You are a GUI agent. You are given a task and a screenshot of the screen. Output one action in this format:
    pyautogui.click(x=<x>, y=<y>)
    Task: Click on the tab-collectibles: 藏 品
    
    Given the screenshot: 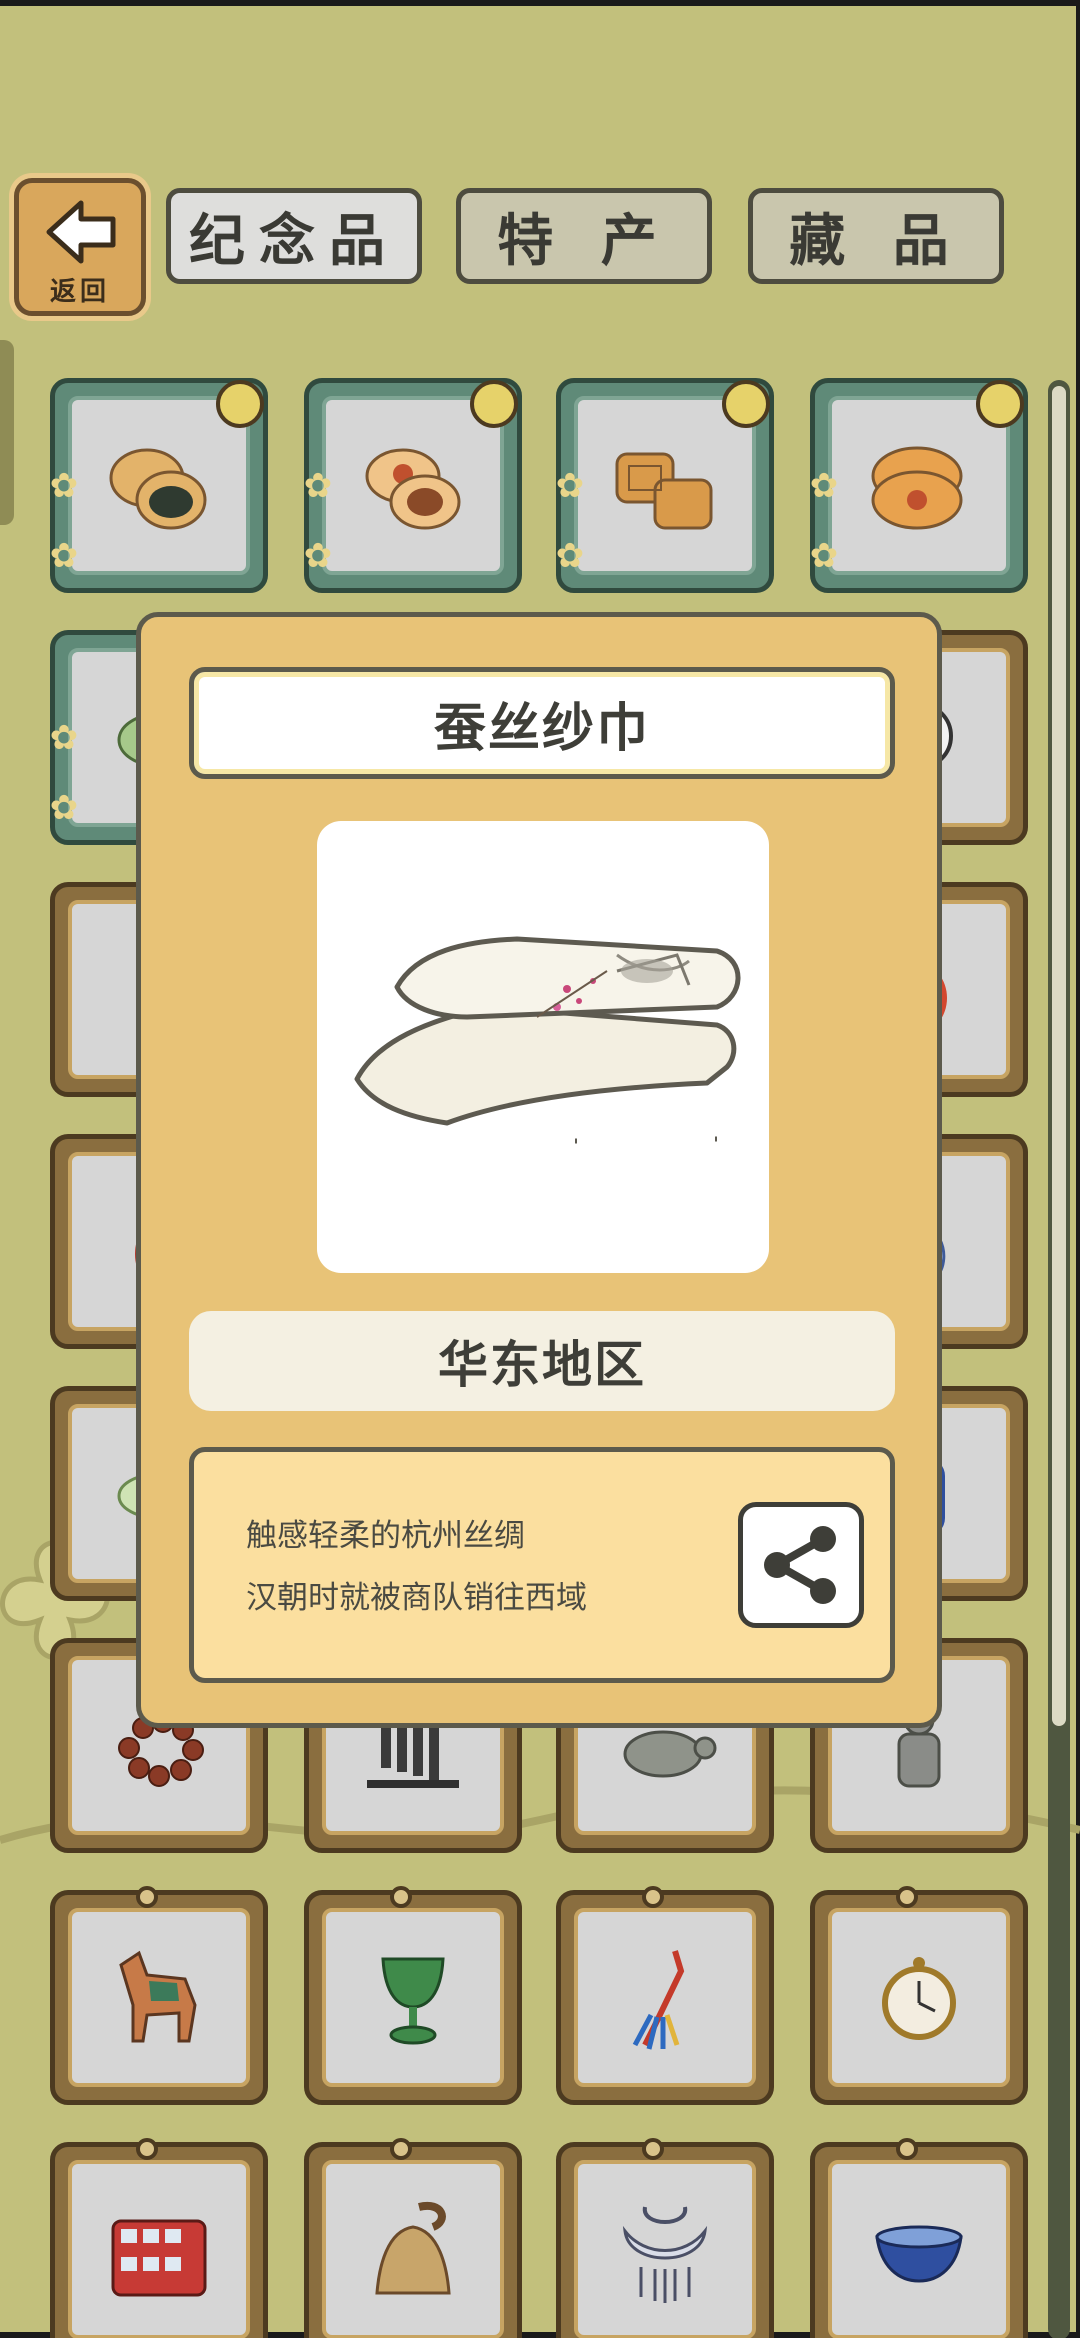 What is the action you would take?
    pyautogui.click(x=876, y=236)
    